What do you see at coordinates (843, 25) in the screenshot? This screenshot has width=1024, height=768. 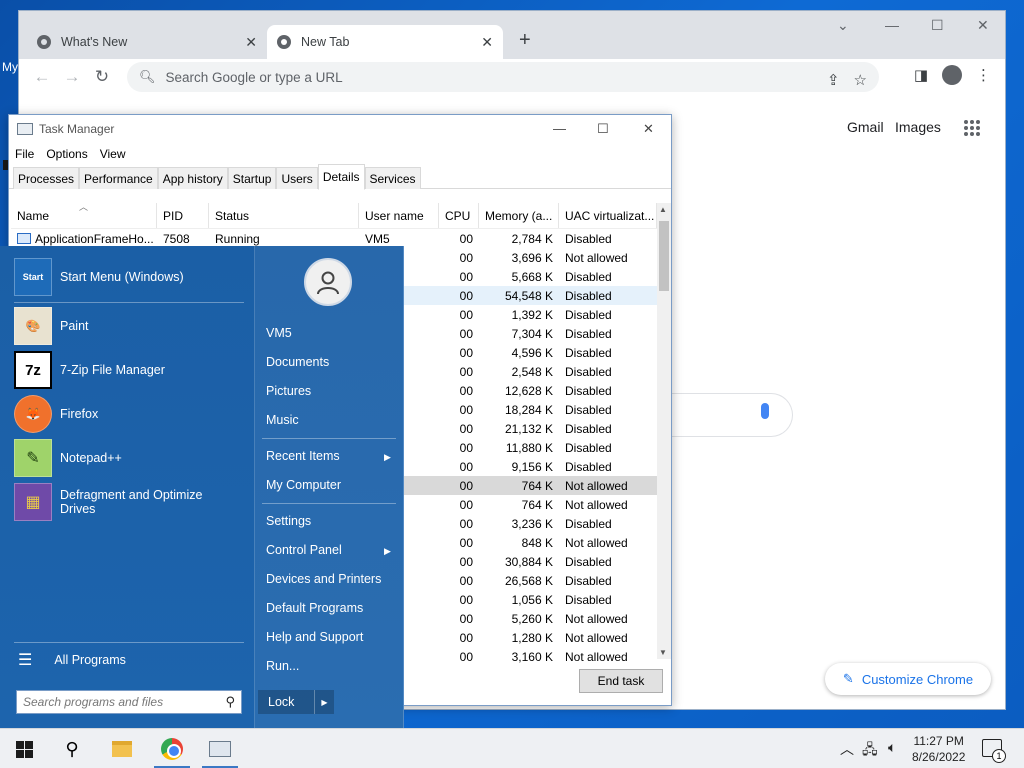 I see `tab-search-icon: ⌄` at bounding box center [843, 25].